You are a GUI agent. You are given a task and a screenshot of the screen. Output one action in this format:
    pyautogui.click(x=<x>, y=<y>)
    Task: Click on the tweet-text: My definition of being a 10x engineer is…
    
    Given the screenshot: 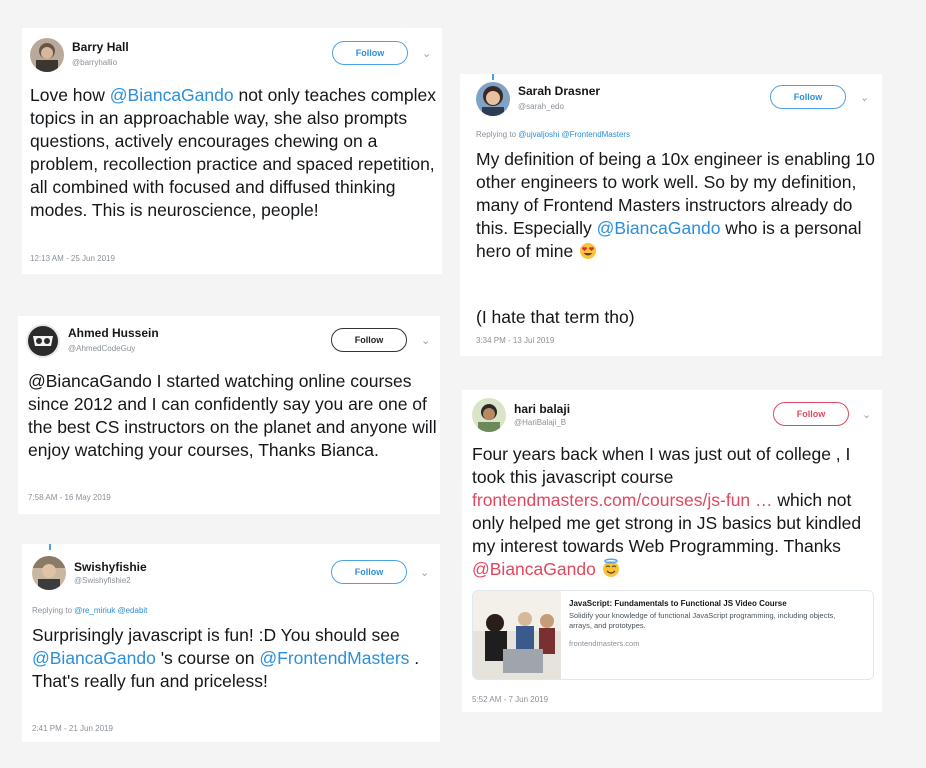 What is the action you would take?
    pyautogui.click(x=676, y=205)
    